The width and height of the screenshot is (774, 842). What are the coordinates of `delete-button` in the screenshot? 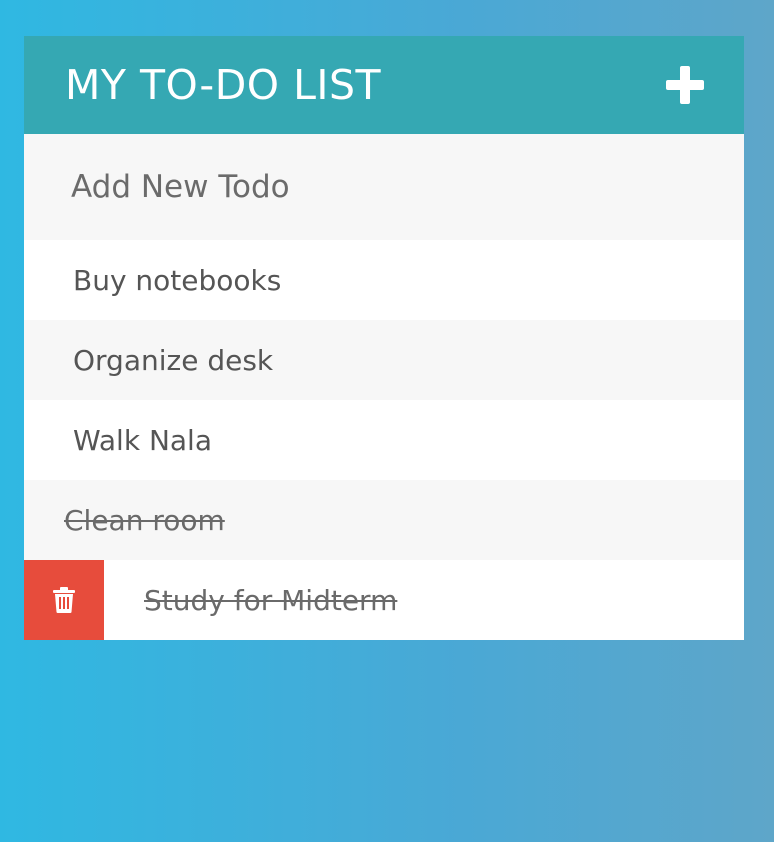 It's located at (64, 600).